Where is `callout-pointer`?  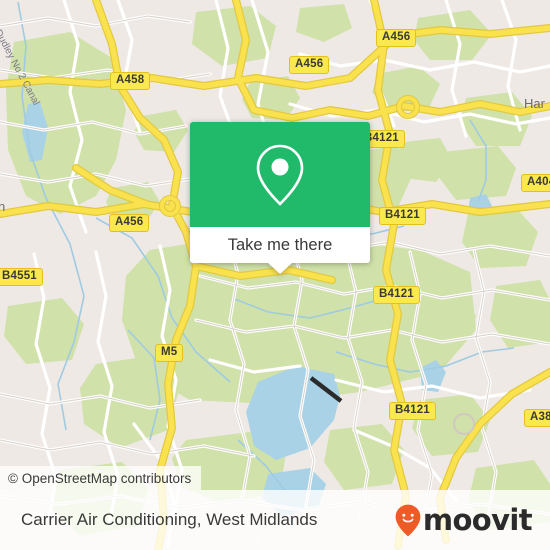
callout-pointer is located at coordinates (280, 268).